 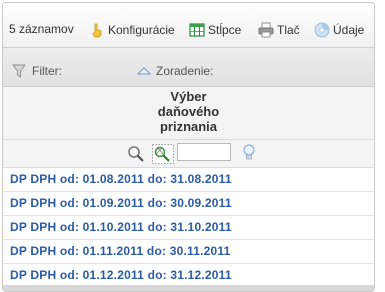 I want to click on table-row: DP DPH od: 01.11.2011 do: 30.11.2011, so click(x=188, y=252).